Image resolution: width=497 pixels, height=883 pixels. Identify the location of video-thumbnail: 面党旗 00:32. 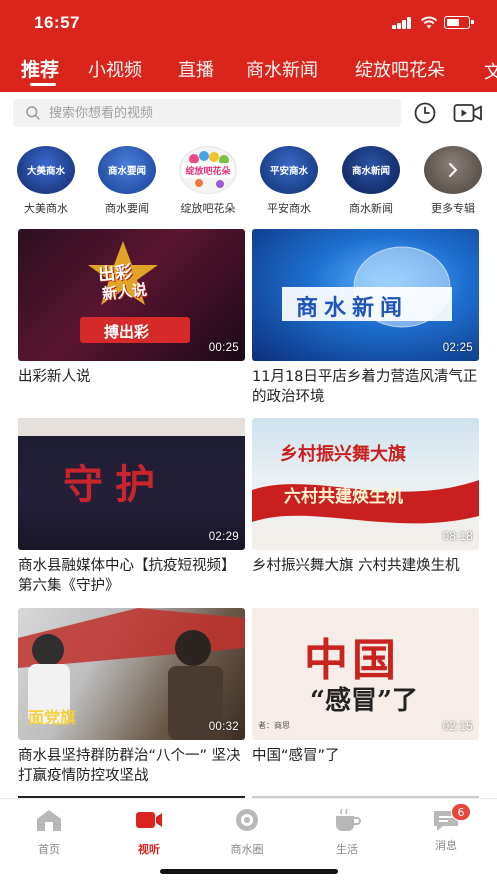
(131, 674).